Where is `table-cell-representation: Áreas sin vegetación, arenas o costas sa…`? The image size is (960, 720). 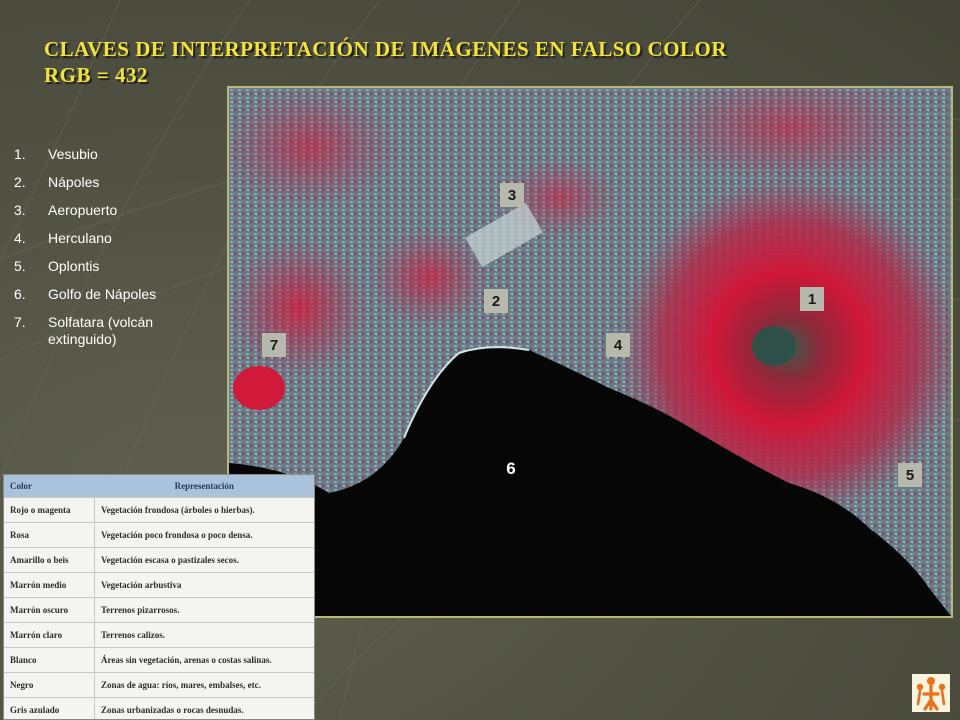 table-cell-representation: Áreas sin vegetación, arenas o costas sa… is located at coordinates (204, 660).